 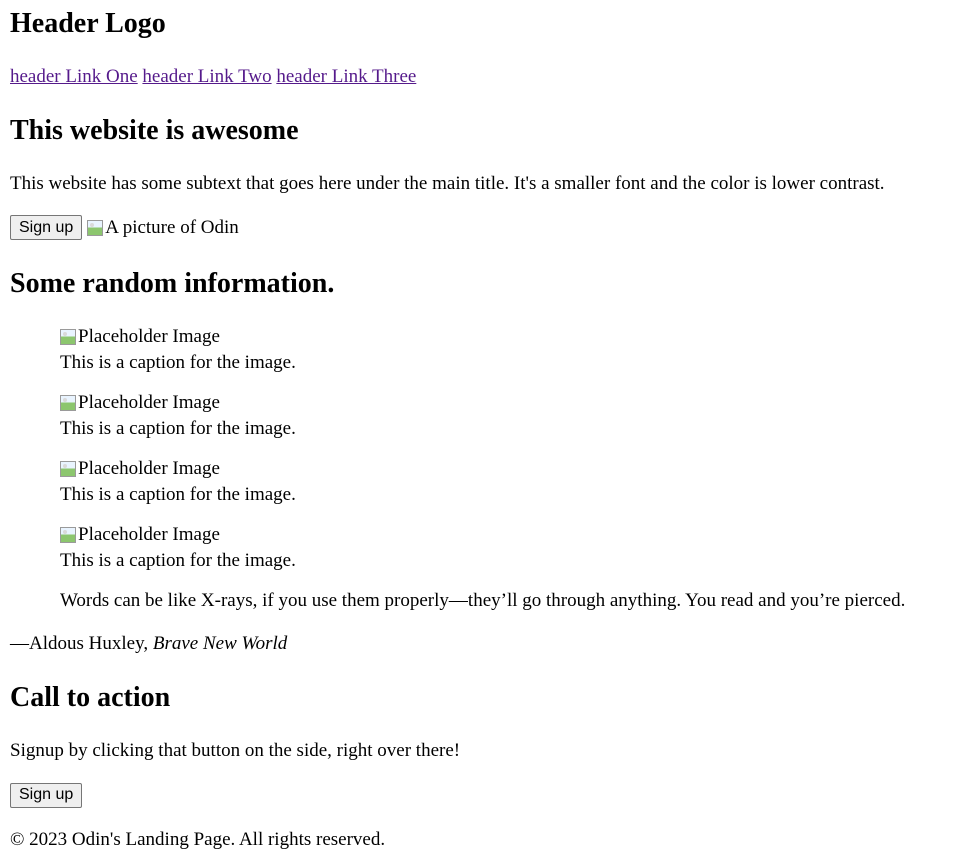 What do you see at coordinates (172, 227) in the screenshot?
I see `odin-image-alt: A picture of Odin` at bounding box center [172, 227].